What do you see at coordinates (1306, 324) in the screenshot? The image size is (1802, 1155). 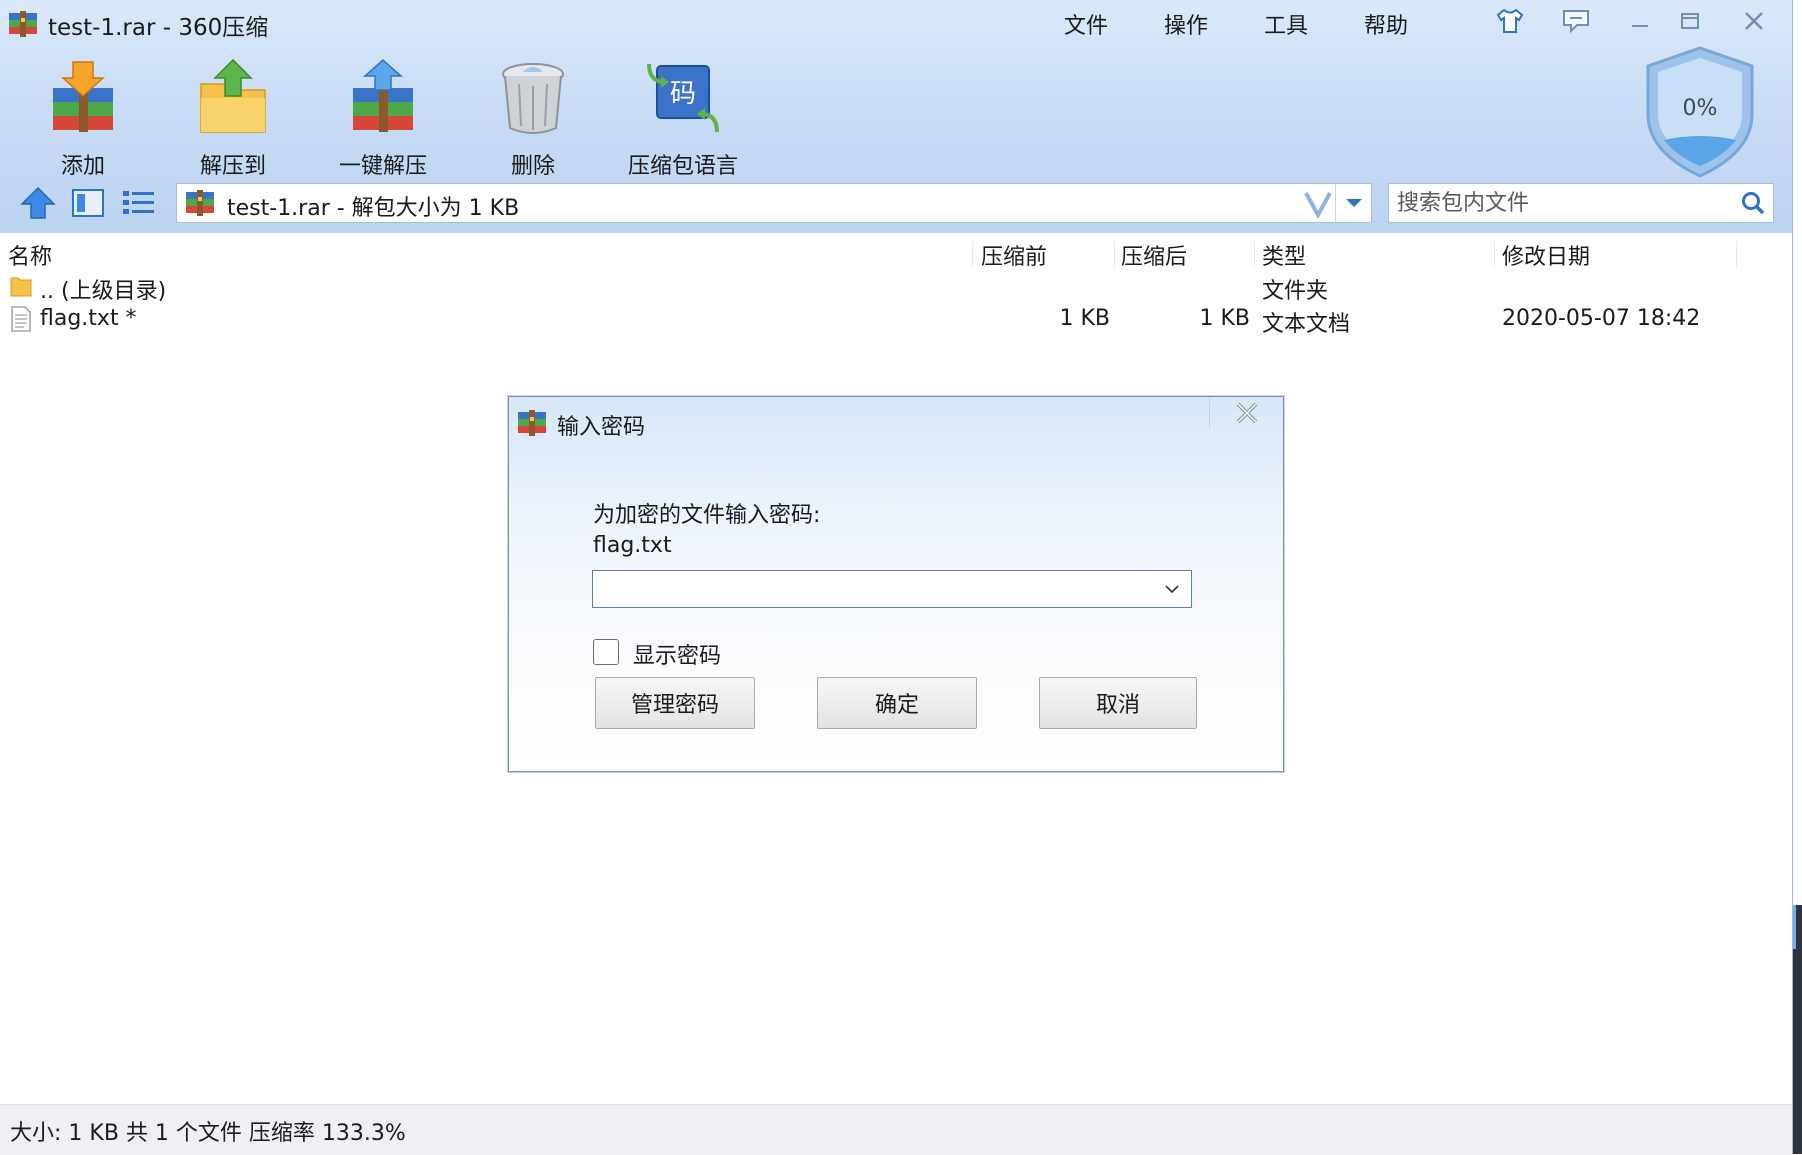 I see `file-type: 文本文档` at bounding box center [1306, 324].